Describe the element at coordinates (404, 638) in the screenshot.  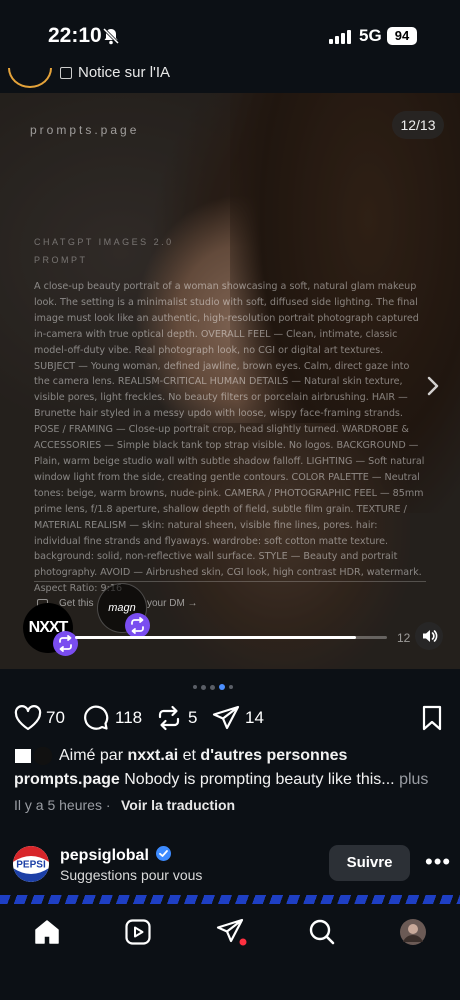
I see `playback-time: 12` at that location.